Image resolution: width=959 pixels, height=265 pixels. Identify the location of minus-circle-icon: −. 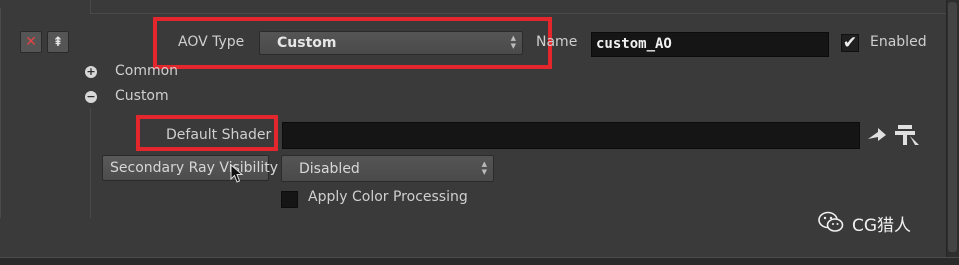
(91, 97).